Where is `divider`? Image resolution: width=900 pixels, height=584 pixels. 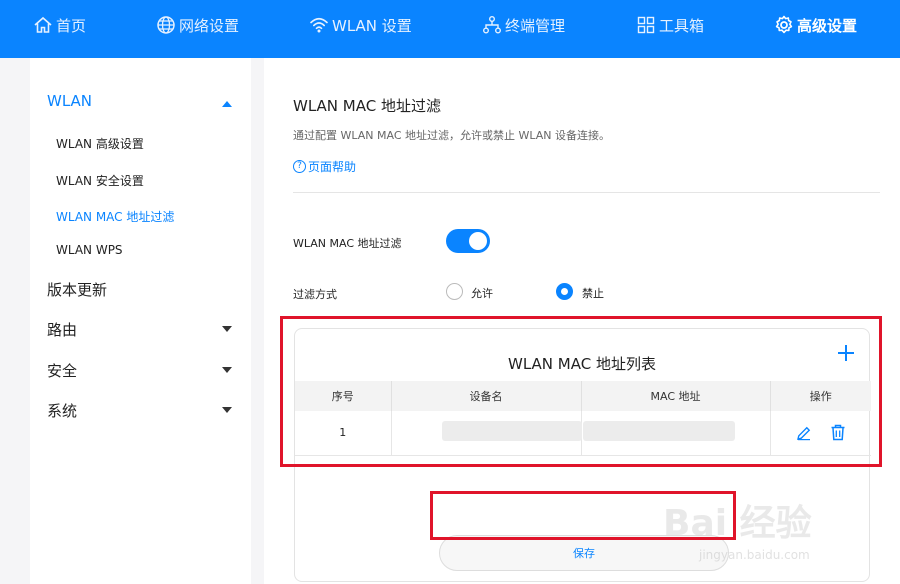
divider is located at coordinates (586, 192).